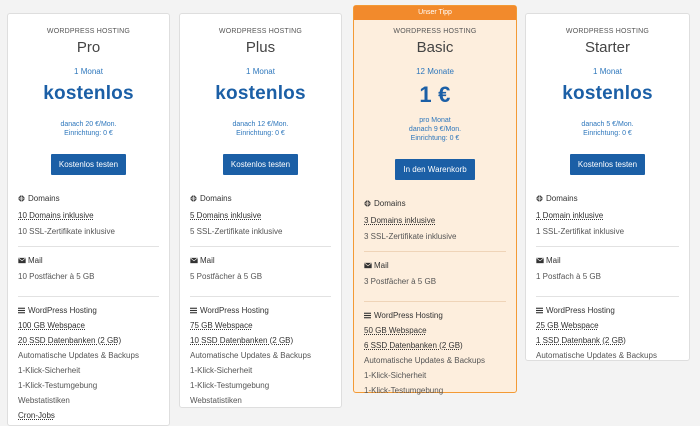  What do you see at coordinates (607, 47) in the screenshot?
I see `plan-name: Starter` at bounding box center [607, 47].